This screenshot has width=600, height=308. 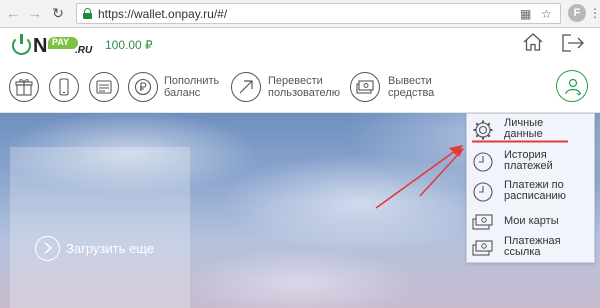 I want to click on browser-menu-icon: ⋮, so click(x=594, y=13).